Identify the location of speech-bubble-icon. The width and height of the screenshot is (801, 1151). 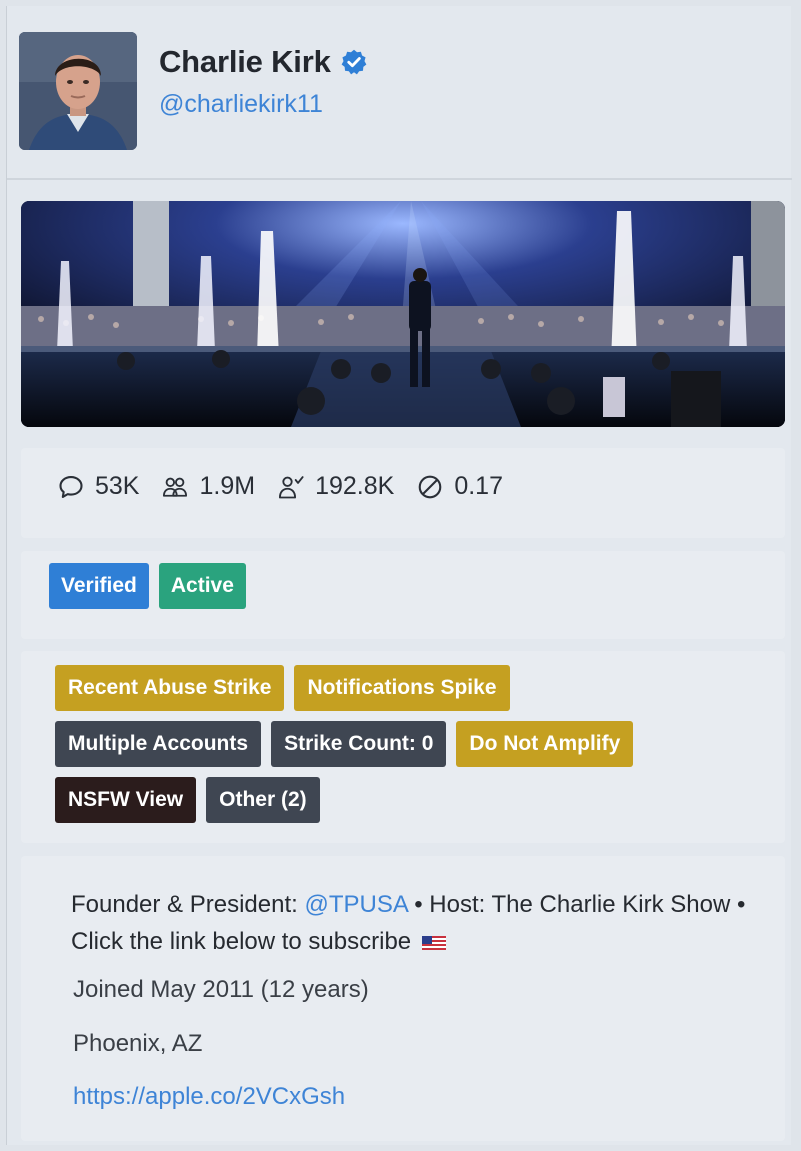
(71, 486).